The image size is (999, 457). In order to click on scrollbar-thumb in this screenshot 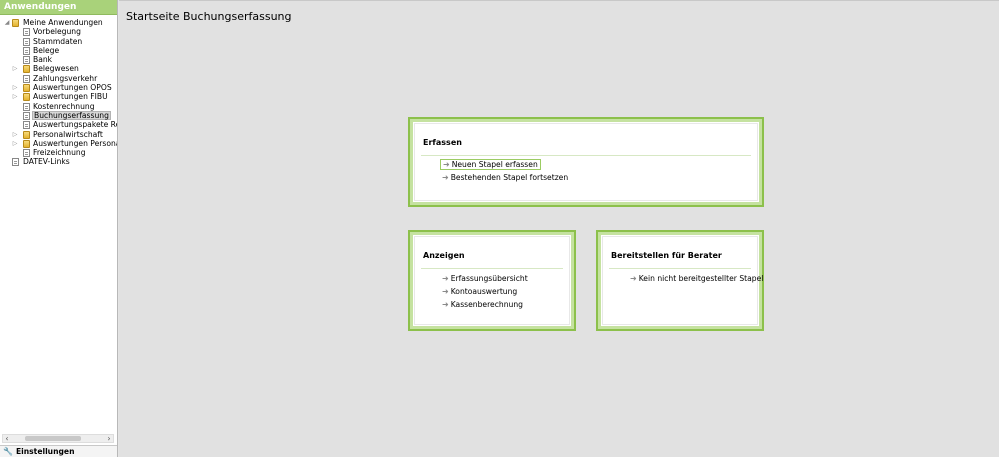, I will do `click(53, 438)`.